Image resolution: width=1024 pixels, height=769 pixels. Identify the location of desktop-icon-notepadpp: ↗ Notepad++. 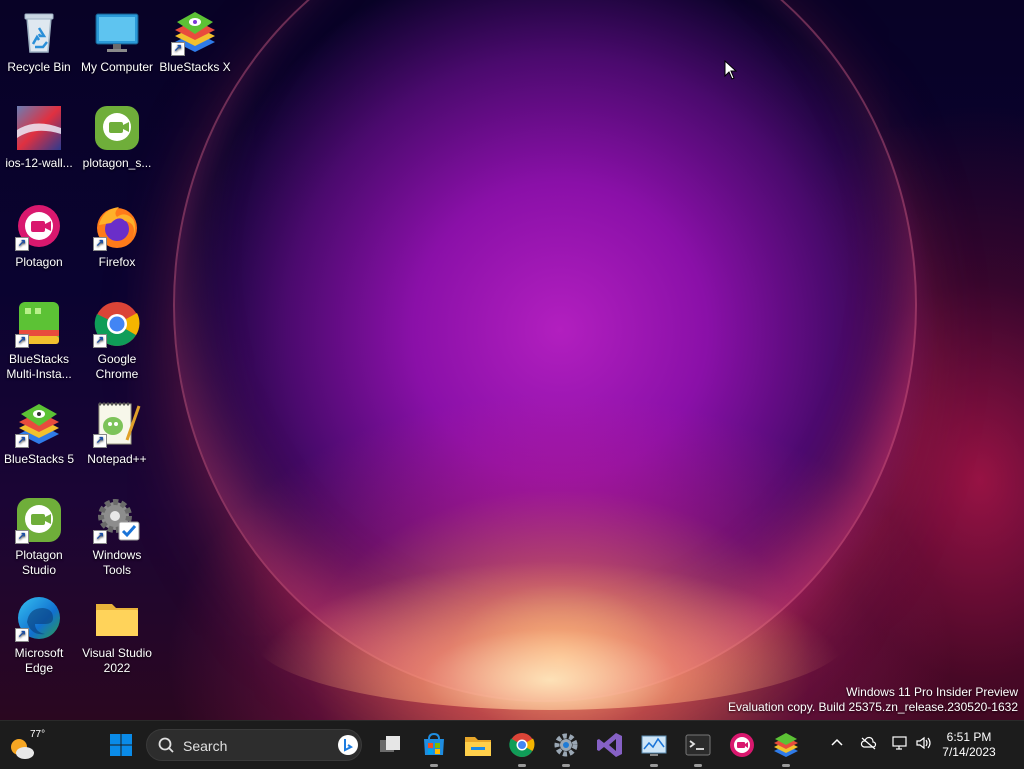
(117, 433).